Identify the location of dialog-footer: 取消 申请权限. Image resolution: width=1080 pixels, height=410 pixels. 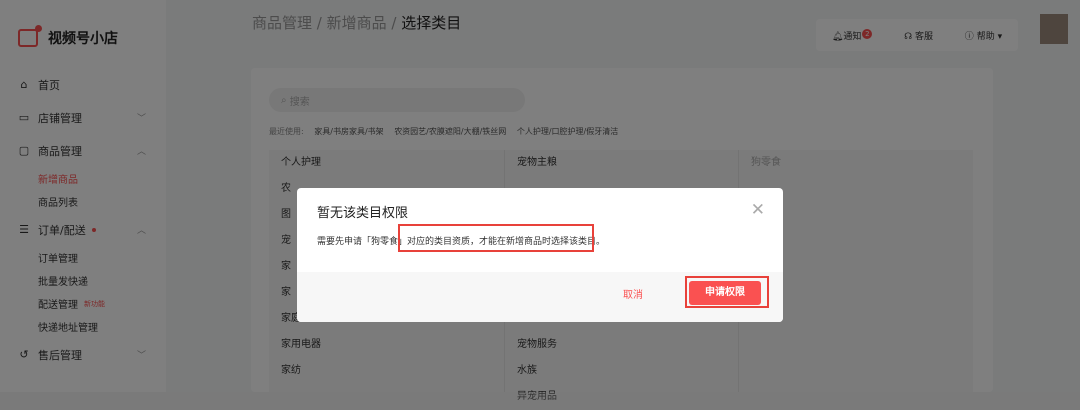
(540, 297).